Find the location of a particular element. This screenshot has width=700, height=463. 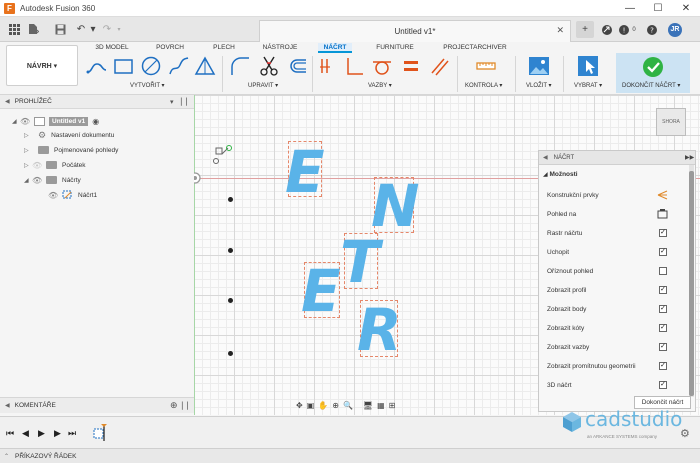

tree-item-origin: ▷ 👁 Počátek is located at coordinates (55, 165).